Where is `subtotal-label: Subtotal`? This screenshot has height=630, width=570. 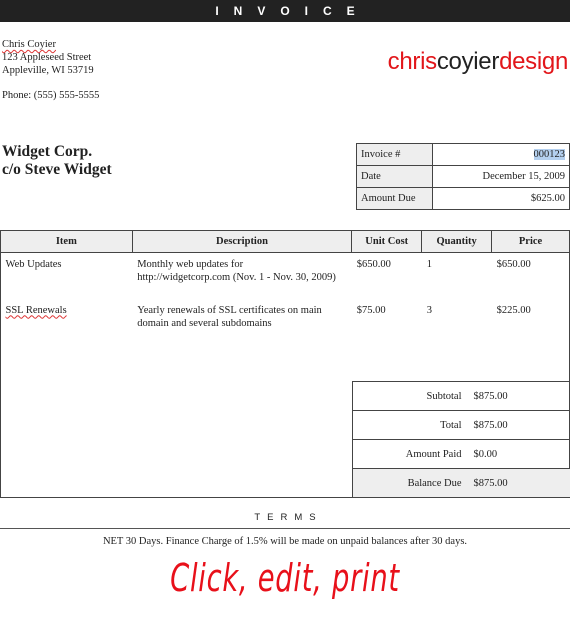
subtotal-label: Subtotal is located at coordinates (411, 396).